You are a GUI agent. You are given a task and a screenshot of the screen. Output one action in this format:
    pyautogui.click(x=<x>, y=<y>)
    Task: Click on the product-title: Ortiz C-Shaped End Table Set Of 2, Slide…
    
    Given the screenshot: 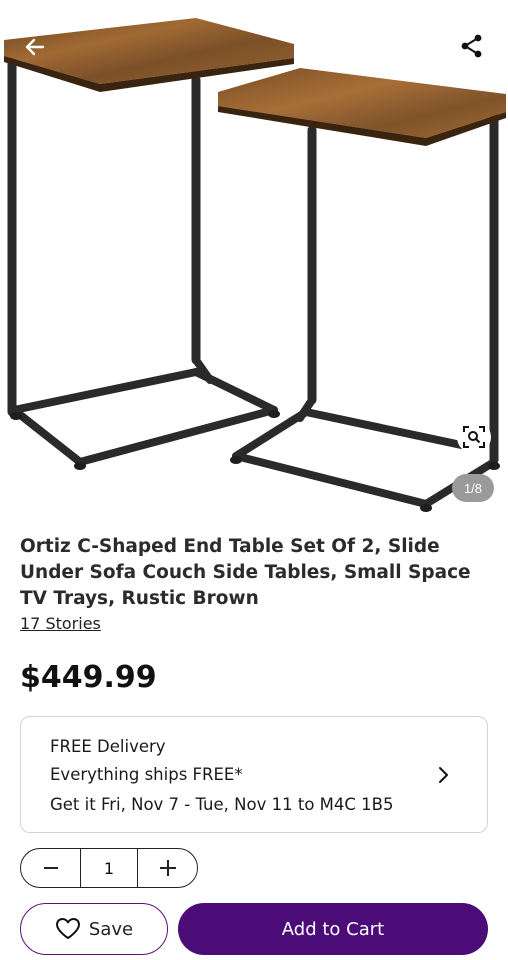 What is the action you would take?
    pyautogui.click(x=245, y=572)
    